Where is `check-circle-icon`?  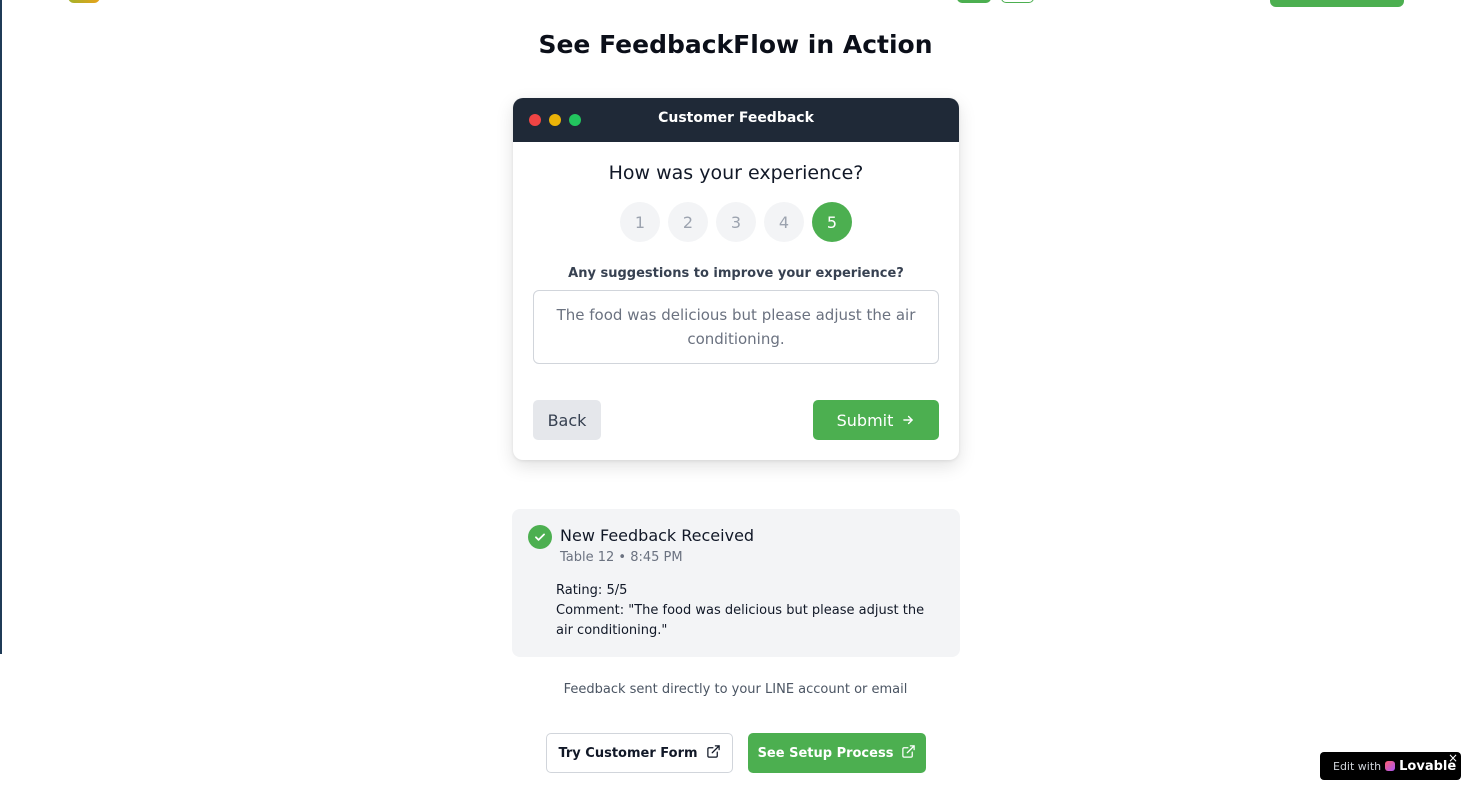 check-circle-icon is located at coordinates (540, 537).